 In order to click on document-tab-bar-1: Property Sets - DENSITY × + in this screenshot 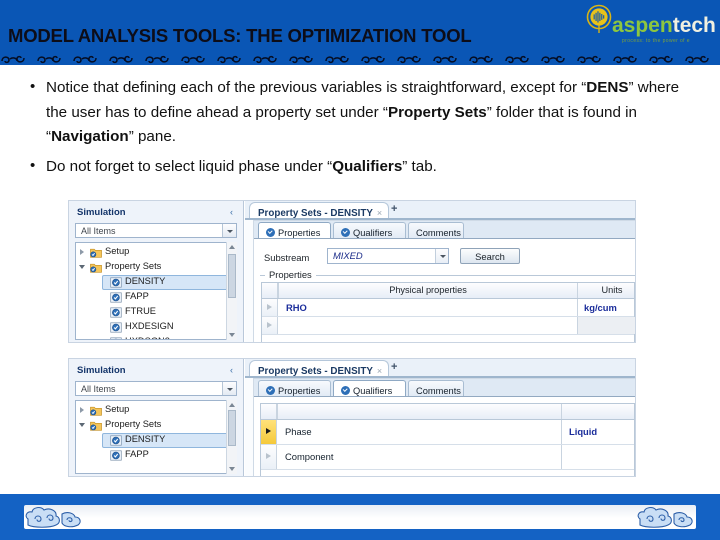, I will do `click(440, 210)`.